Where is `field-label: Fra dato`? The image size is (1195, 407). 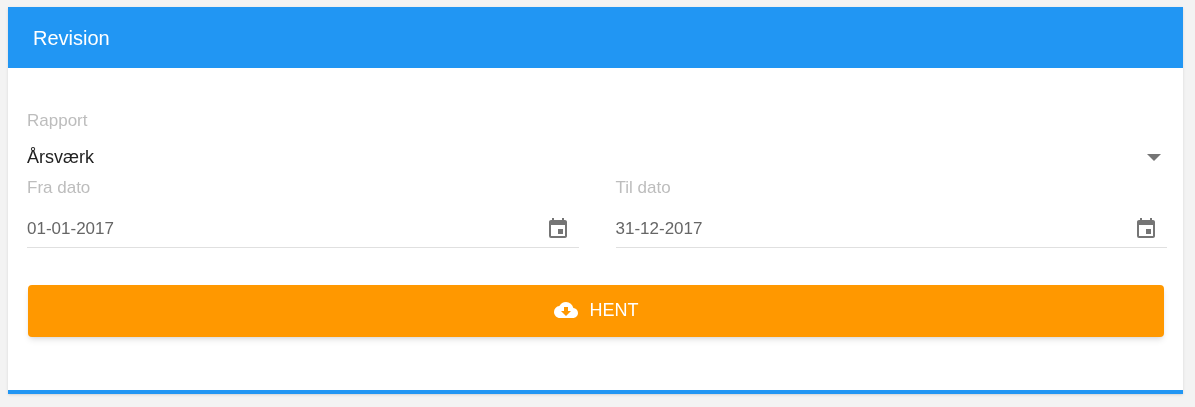 field-label: Fra dato is located at coordinates (59, 188).